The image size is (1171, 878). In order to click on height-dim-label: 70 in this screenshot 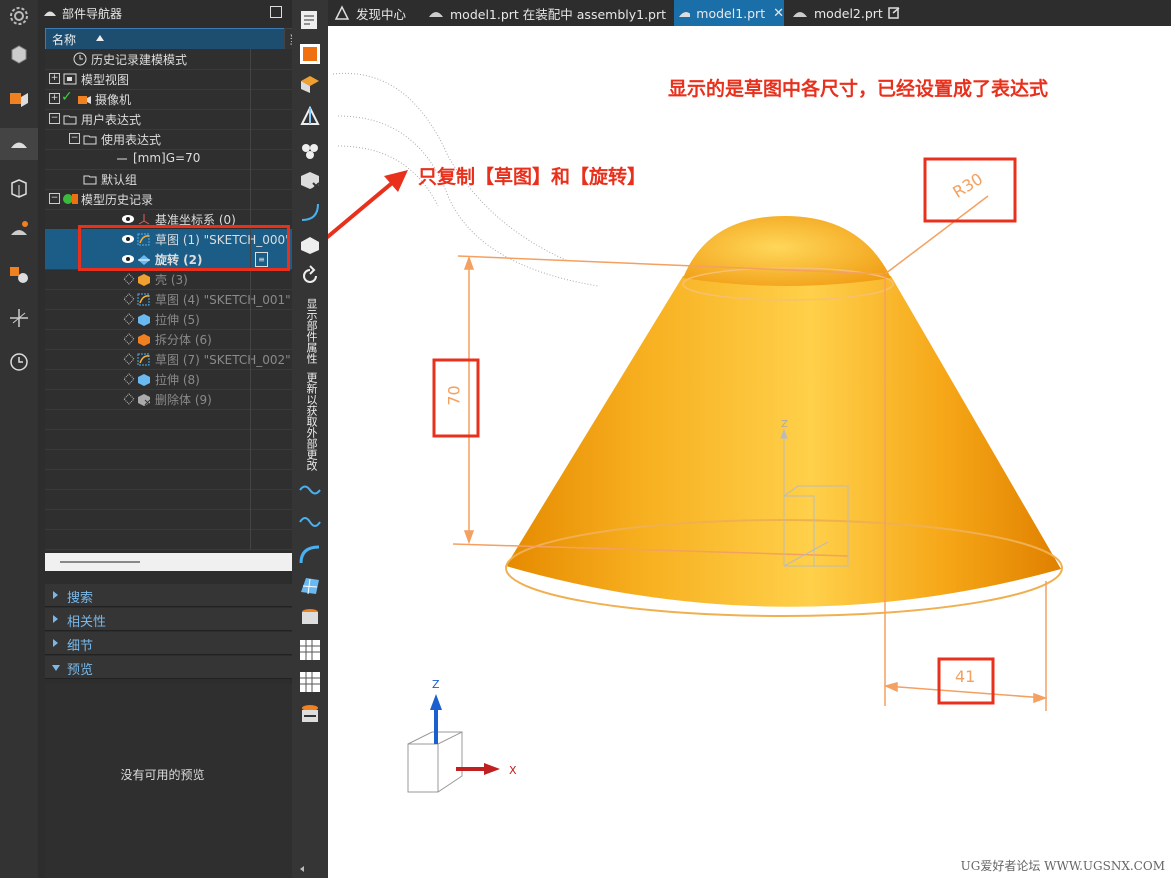, I will do `click(454, 395)`.